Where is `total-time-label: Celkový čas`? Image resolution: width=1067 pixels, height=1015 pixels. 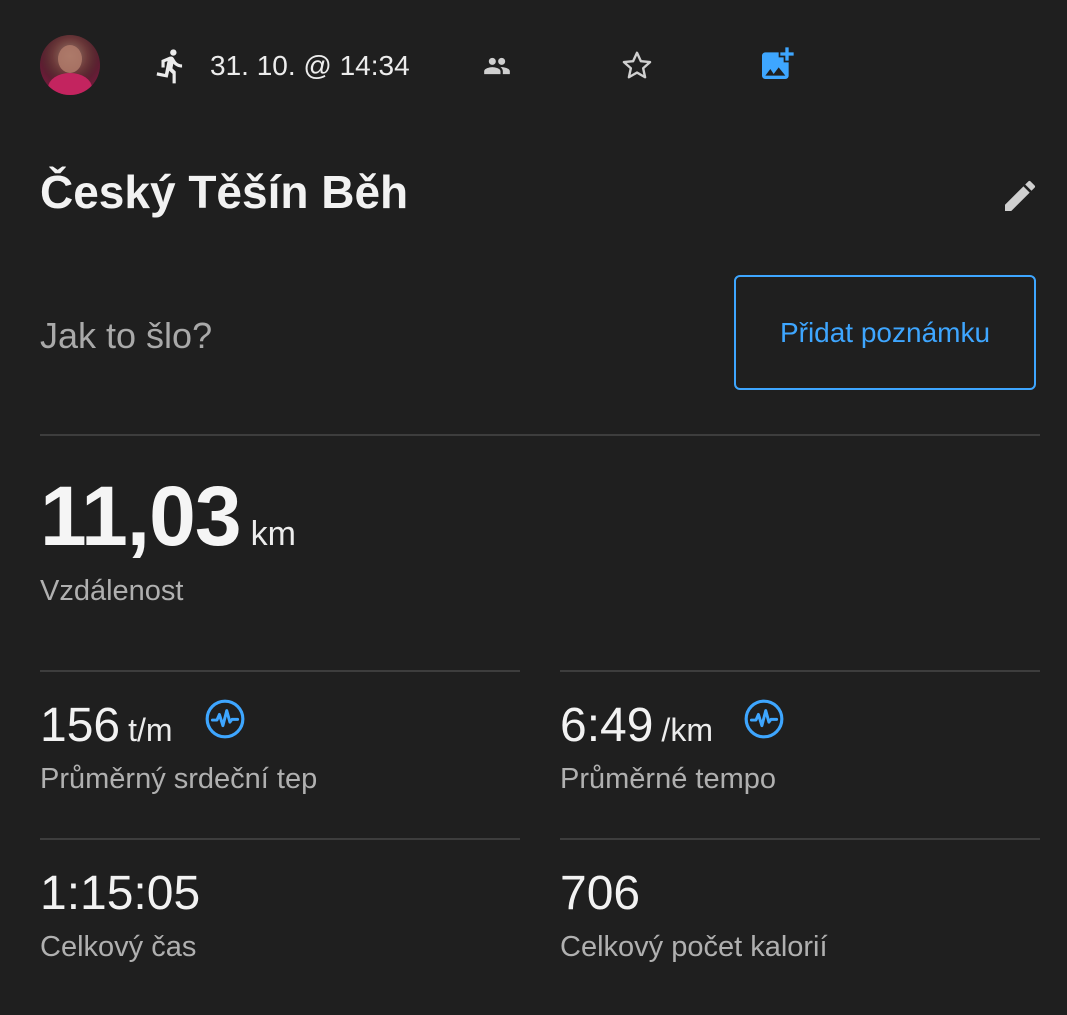
total-time-label: Celkový čas is located at coordinates (118, 947).